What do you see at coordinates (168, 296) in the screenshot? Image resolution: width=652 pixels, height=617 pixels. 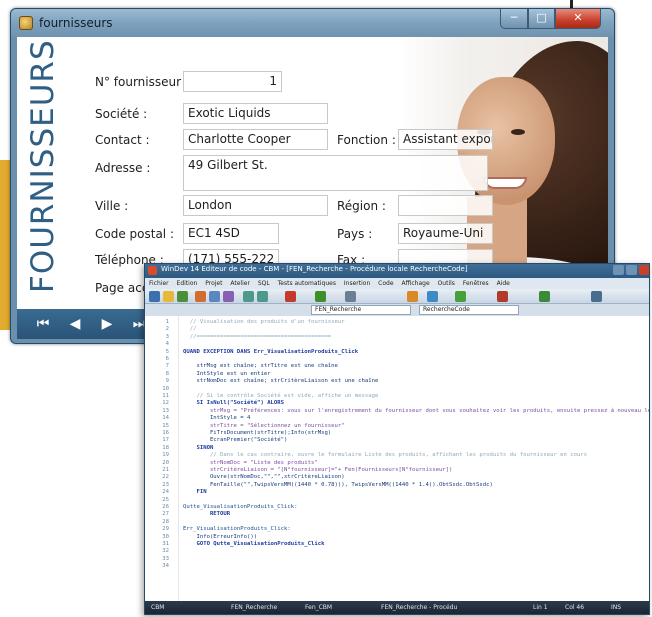 I see `open-folder-icon` at bounding box center [168, 296].